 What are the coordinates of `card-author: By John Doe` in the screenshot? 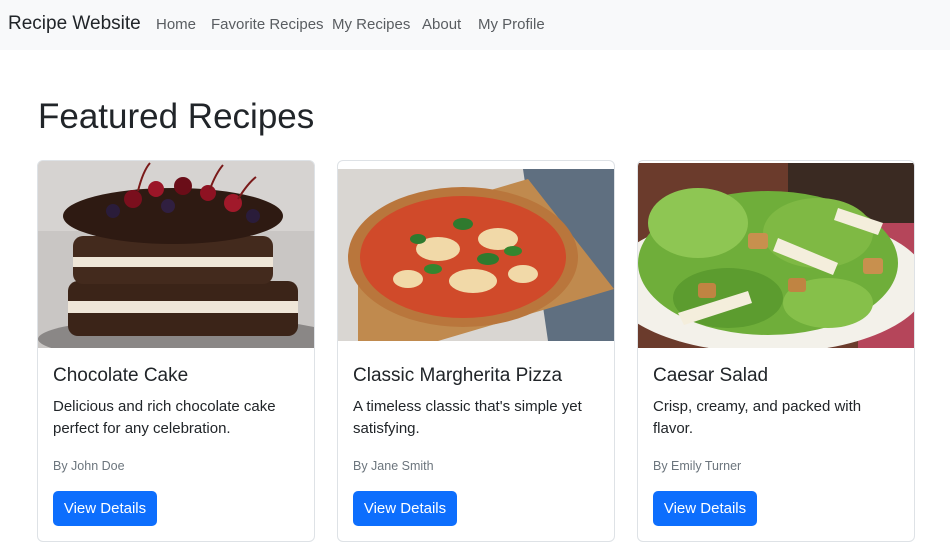 It's located at (89, 466).